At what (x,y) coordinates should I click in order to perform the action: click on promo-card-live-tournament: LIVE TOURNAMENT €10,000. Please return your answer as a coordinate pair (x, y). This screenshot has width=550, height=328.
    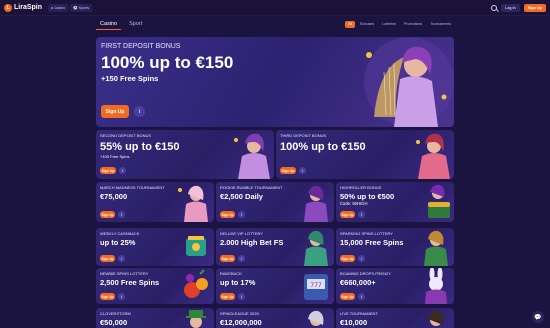
    Looking at the image, I should click on (395, 318).